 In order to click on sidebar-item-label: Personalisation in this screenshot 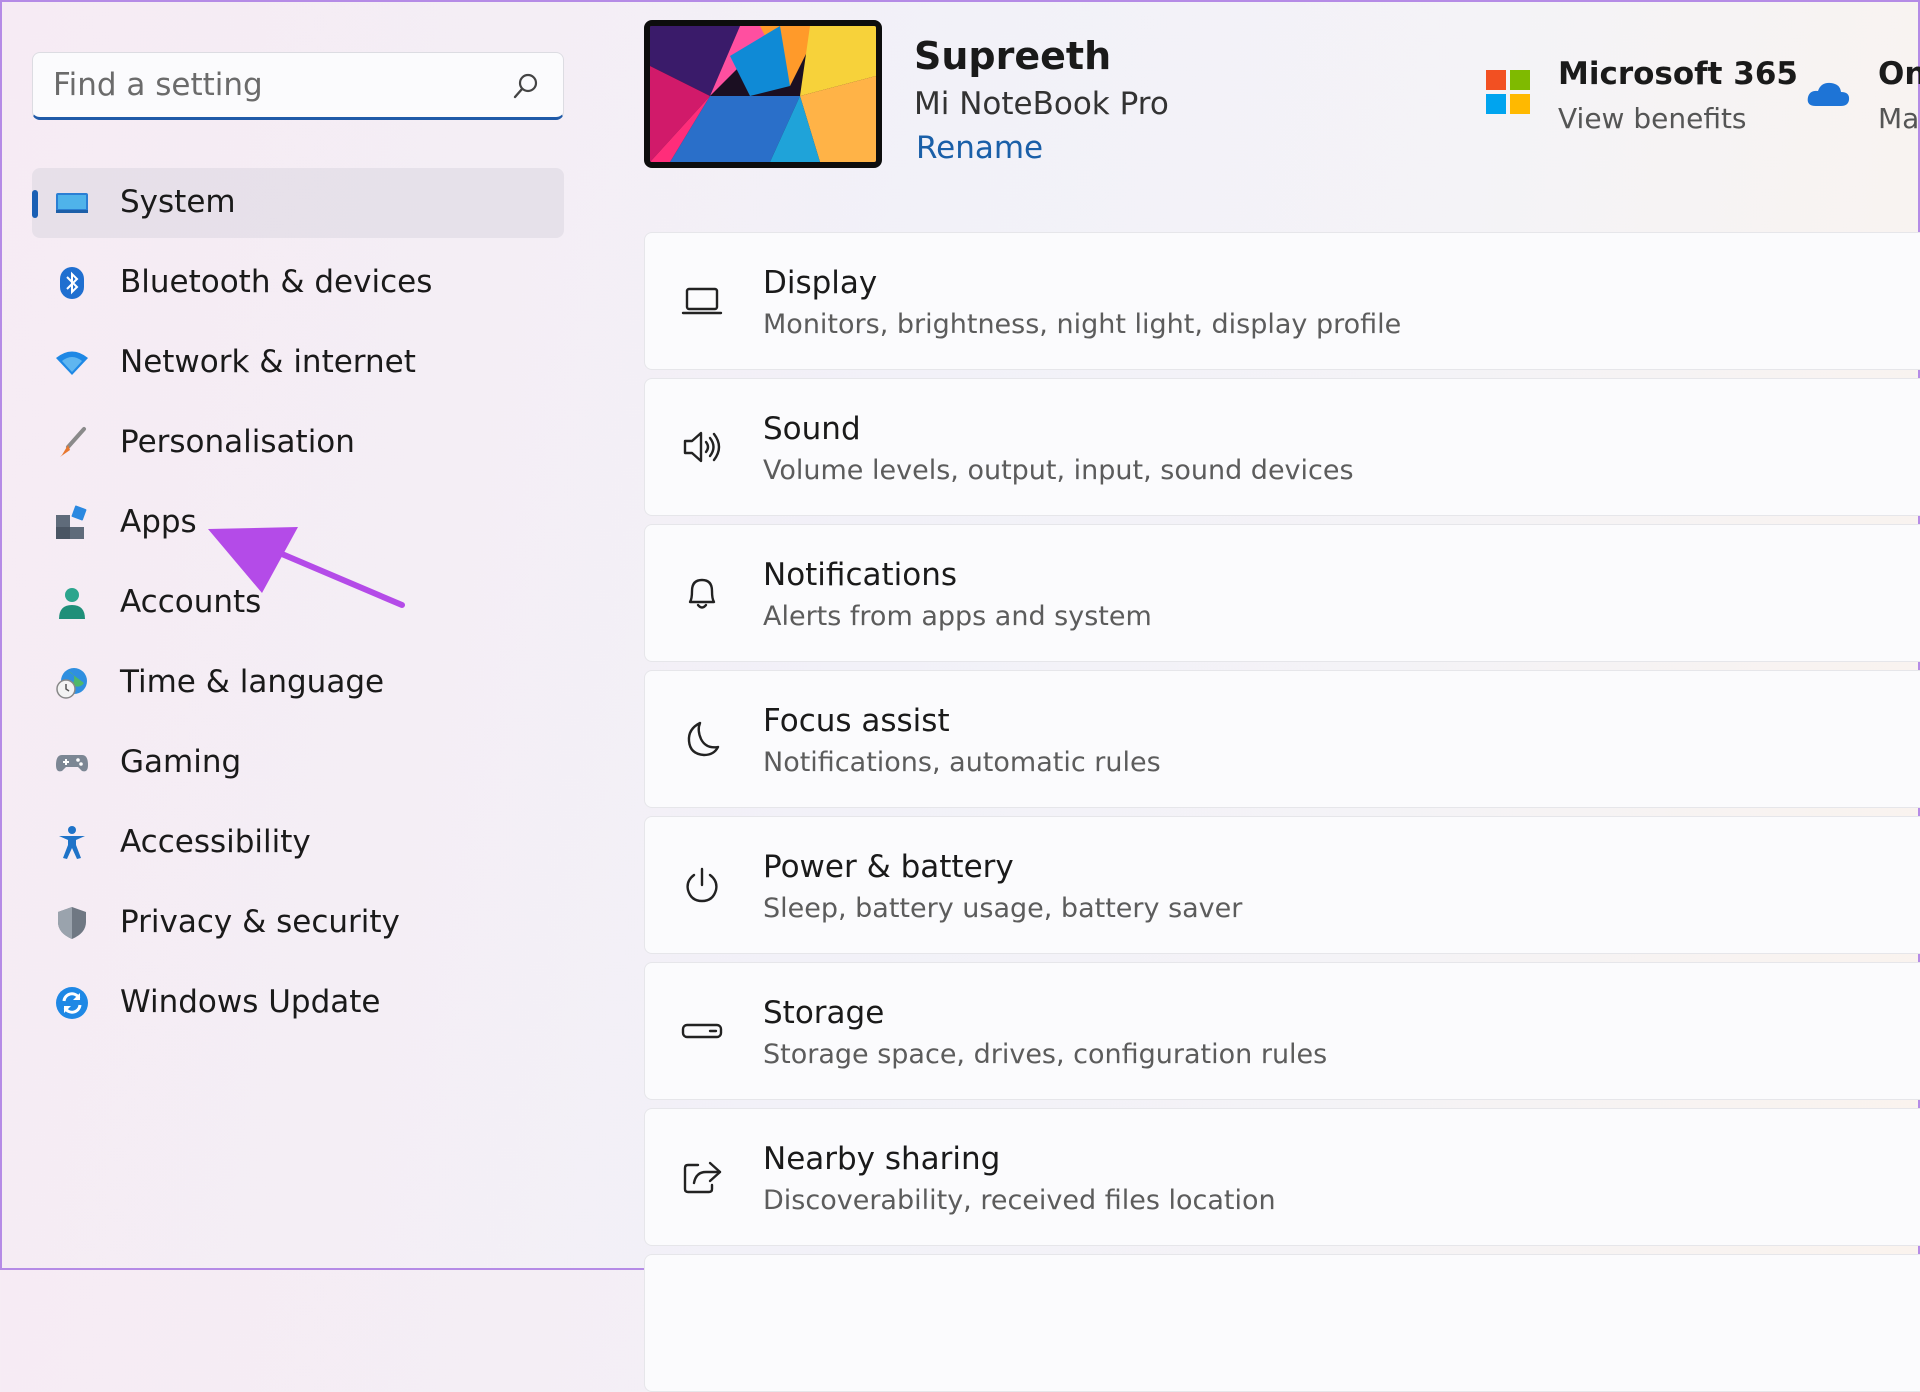, I will do `click(237, 442)`.